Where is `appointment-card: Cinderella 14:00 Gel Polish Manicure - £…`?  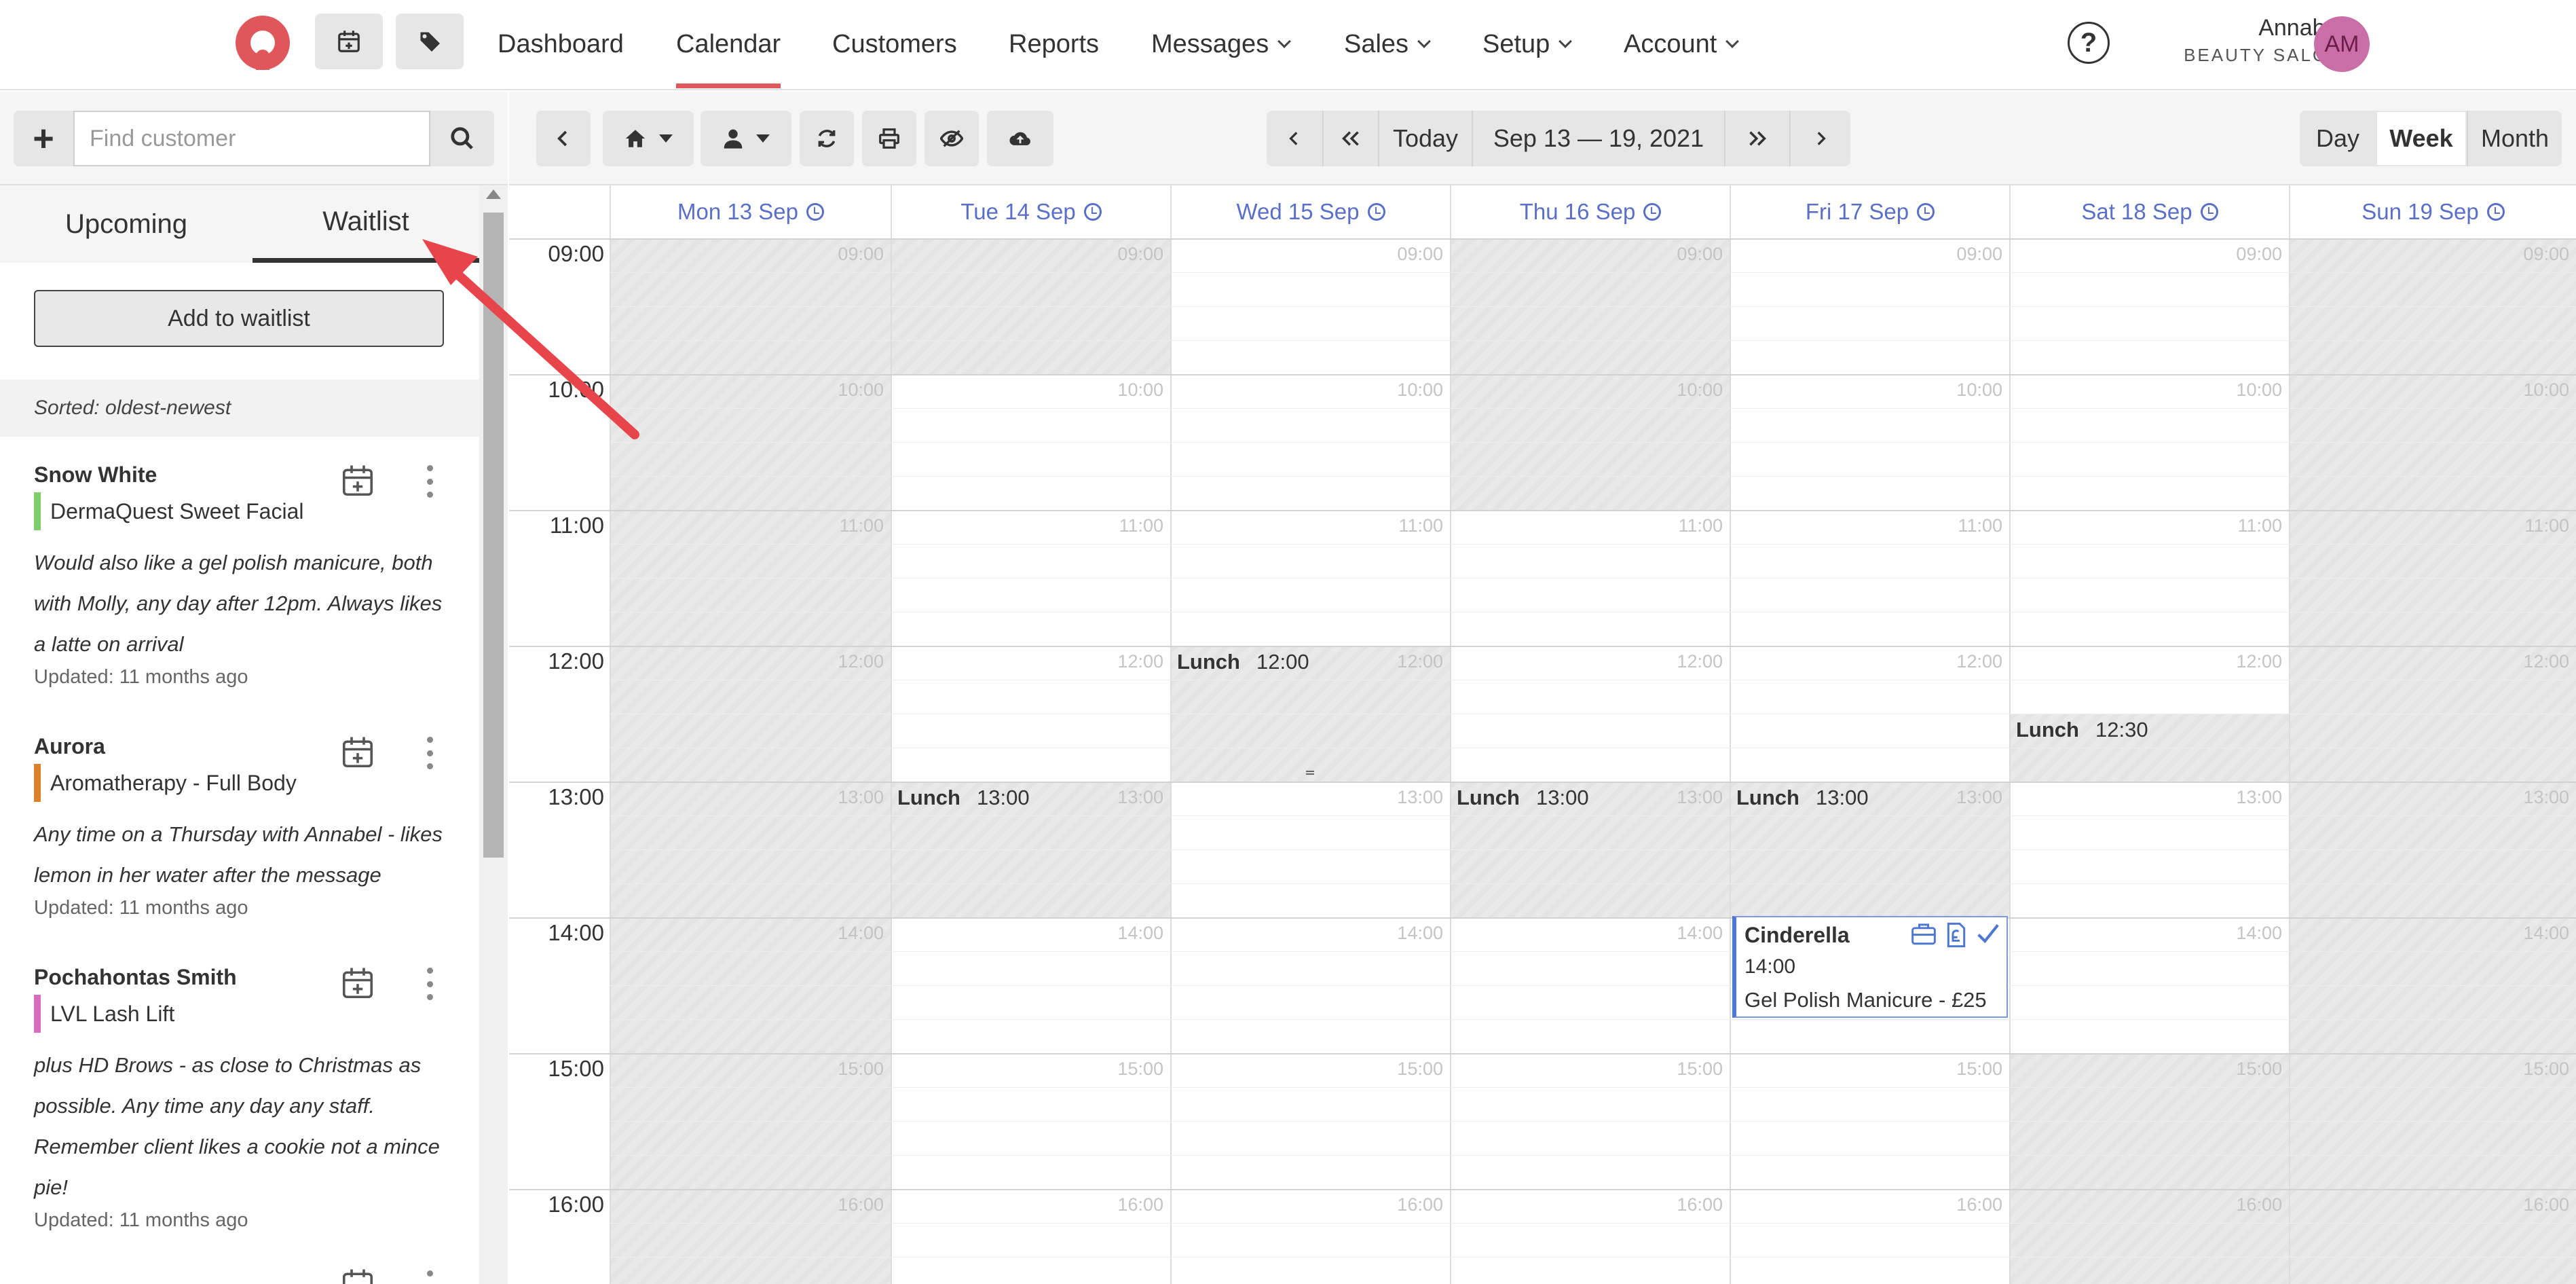 appointment-card: Cinderella 14:00 Gel Polish Manicure - £… is located at coordinates (1870, 967).